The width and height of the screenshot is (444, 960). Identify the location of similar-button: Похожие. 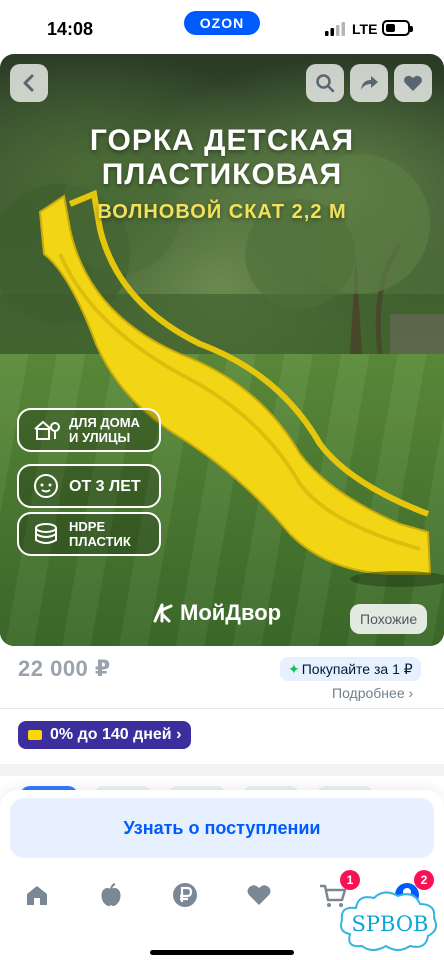
(389, 619).